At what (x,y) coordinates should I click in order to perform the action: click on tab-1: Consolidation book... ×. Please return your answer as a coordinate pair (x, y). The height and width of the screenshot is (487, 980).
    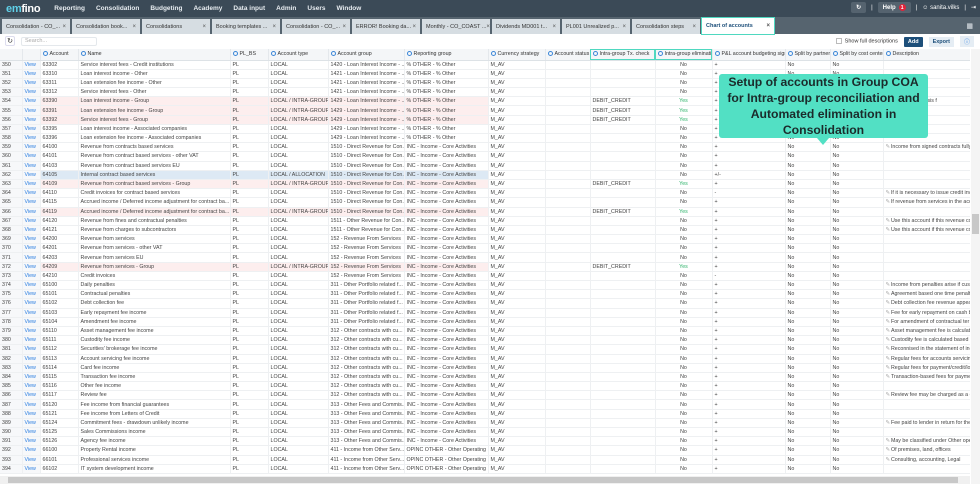
    Looking at the image, I should click on (106, 26).